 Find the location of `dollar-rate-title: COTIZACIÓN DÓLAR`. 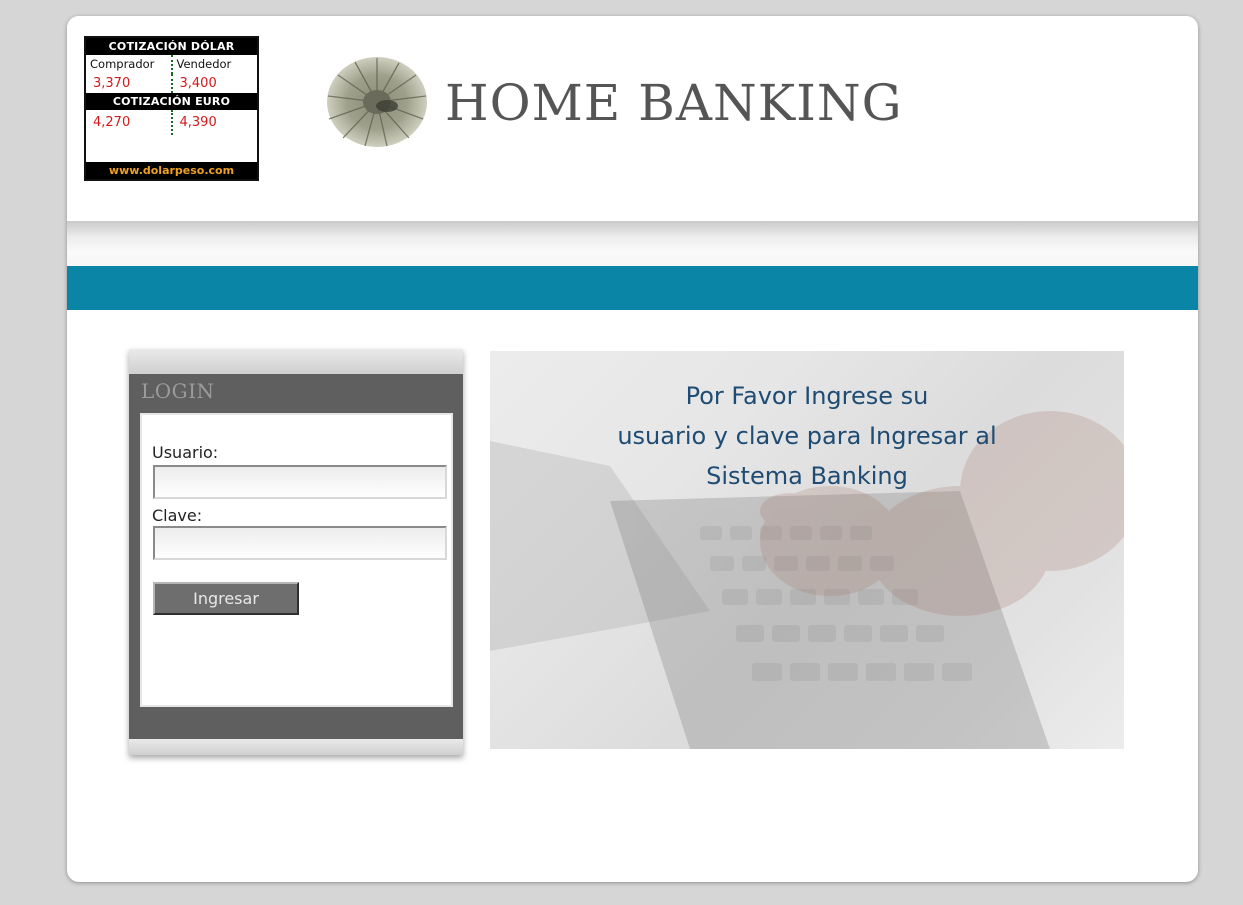

dollar-rate-title: COTIZACIÓN DÓLAR is located at coordinates (171, 46).